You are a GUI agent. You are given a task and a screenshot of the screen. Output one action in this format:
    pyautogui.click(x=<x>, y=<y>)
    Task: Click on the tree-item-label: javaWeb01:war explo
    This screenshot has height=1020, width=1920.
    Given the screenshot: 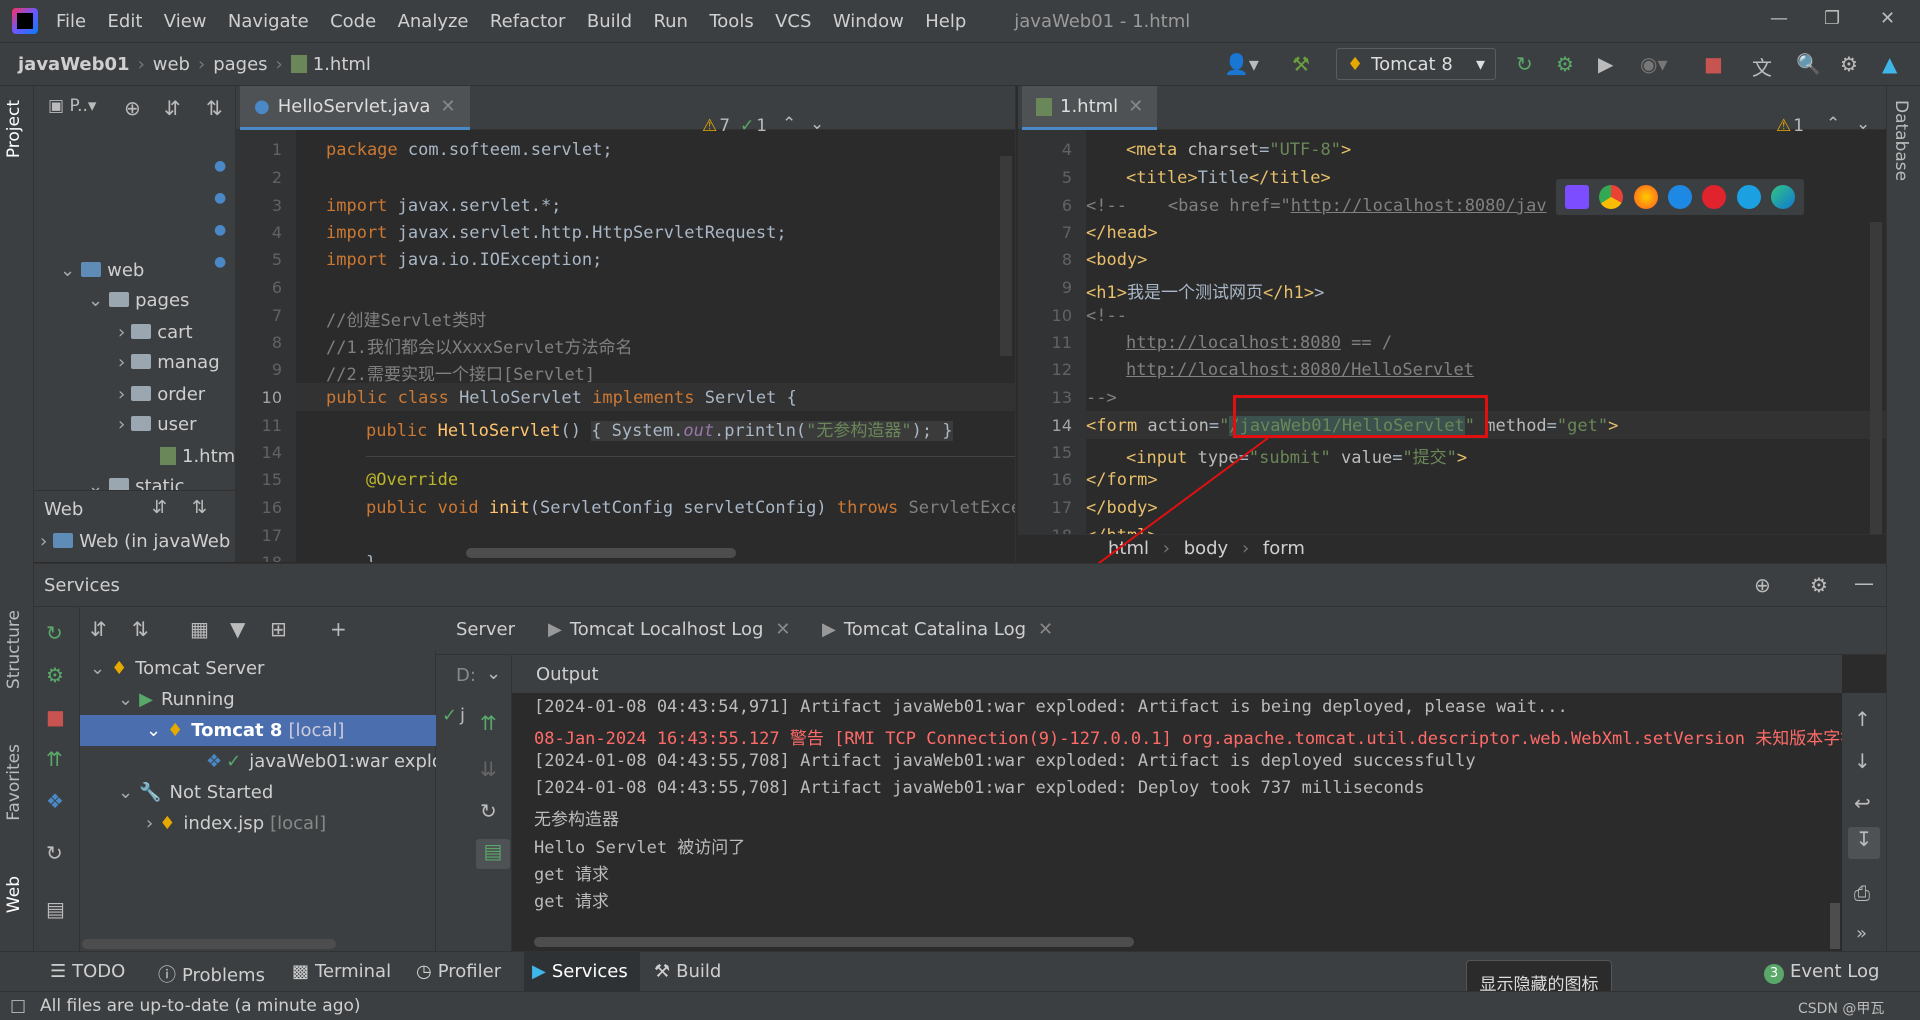 What is the action you would take?
    pyautogui.click(x=346, y=761)
    